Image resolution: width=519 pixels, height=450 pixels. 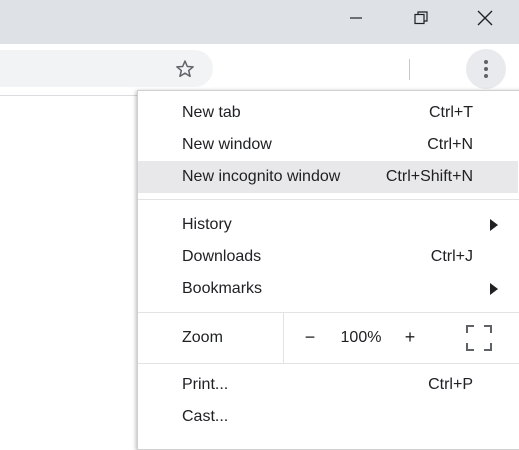 I want to click on menu-item-label: Bookmarks, so click(x=222, y=288).